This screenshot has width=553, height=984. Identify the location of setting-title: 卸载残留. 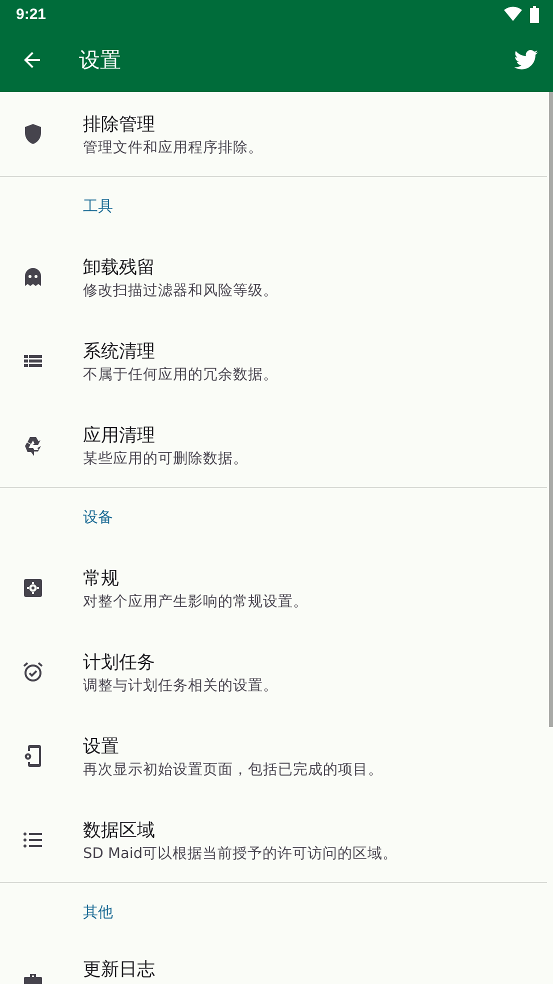
(180, 266).